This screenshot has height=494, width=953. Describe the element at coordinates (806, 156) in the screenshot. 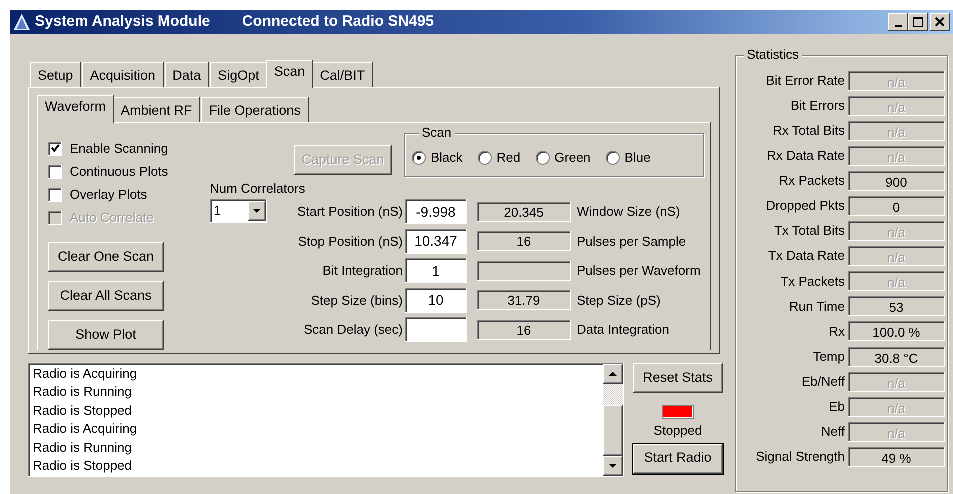

I see `stat-label: Rx Data Rate` at that location.